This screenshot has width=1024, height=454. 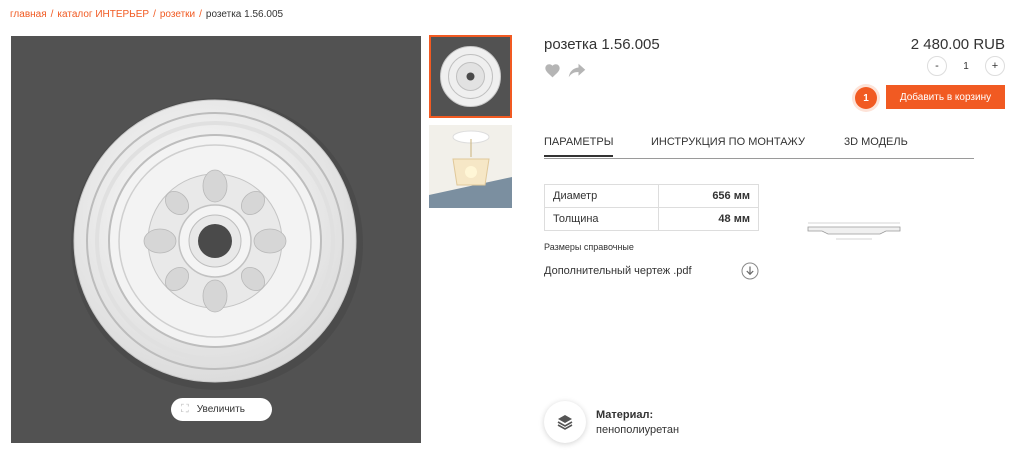 I want to click on breadcrumb-link-home: главная, so click(x=28, y=14).